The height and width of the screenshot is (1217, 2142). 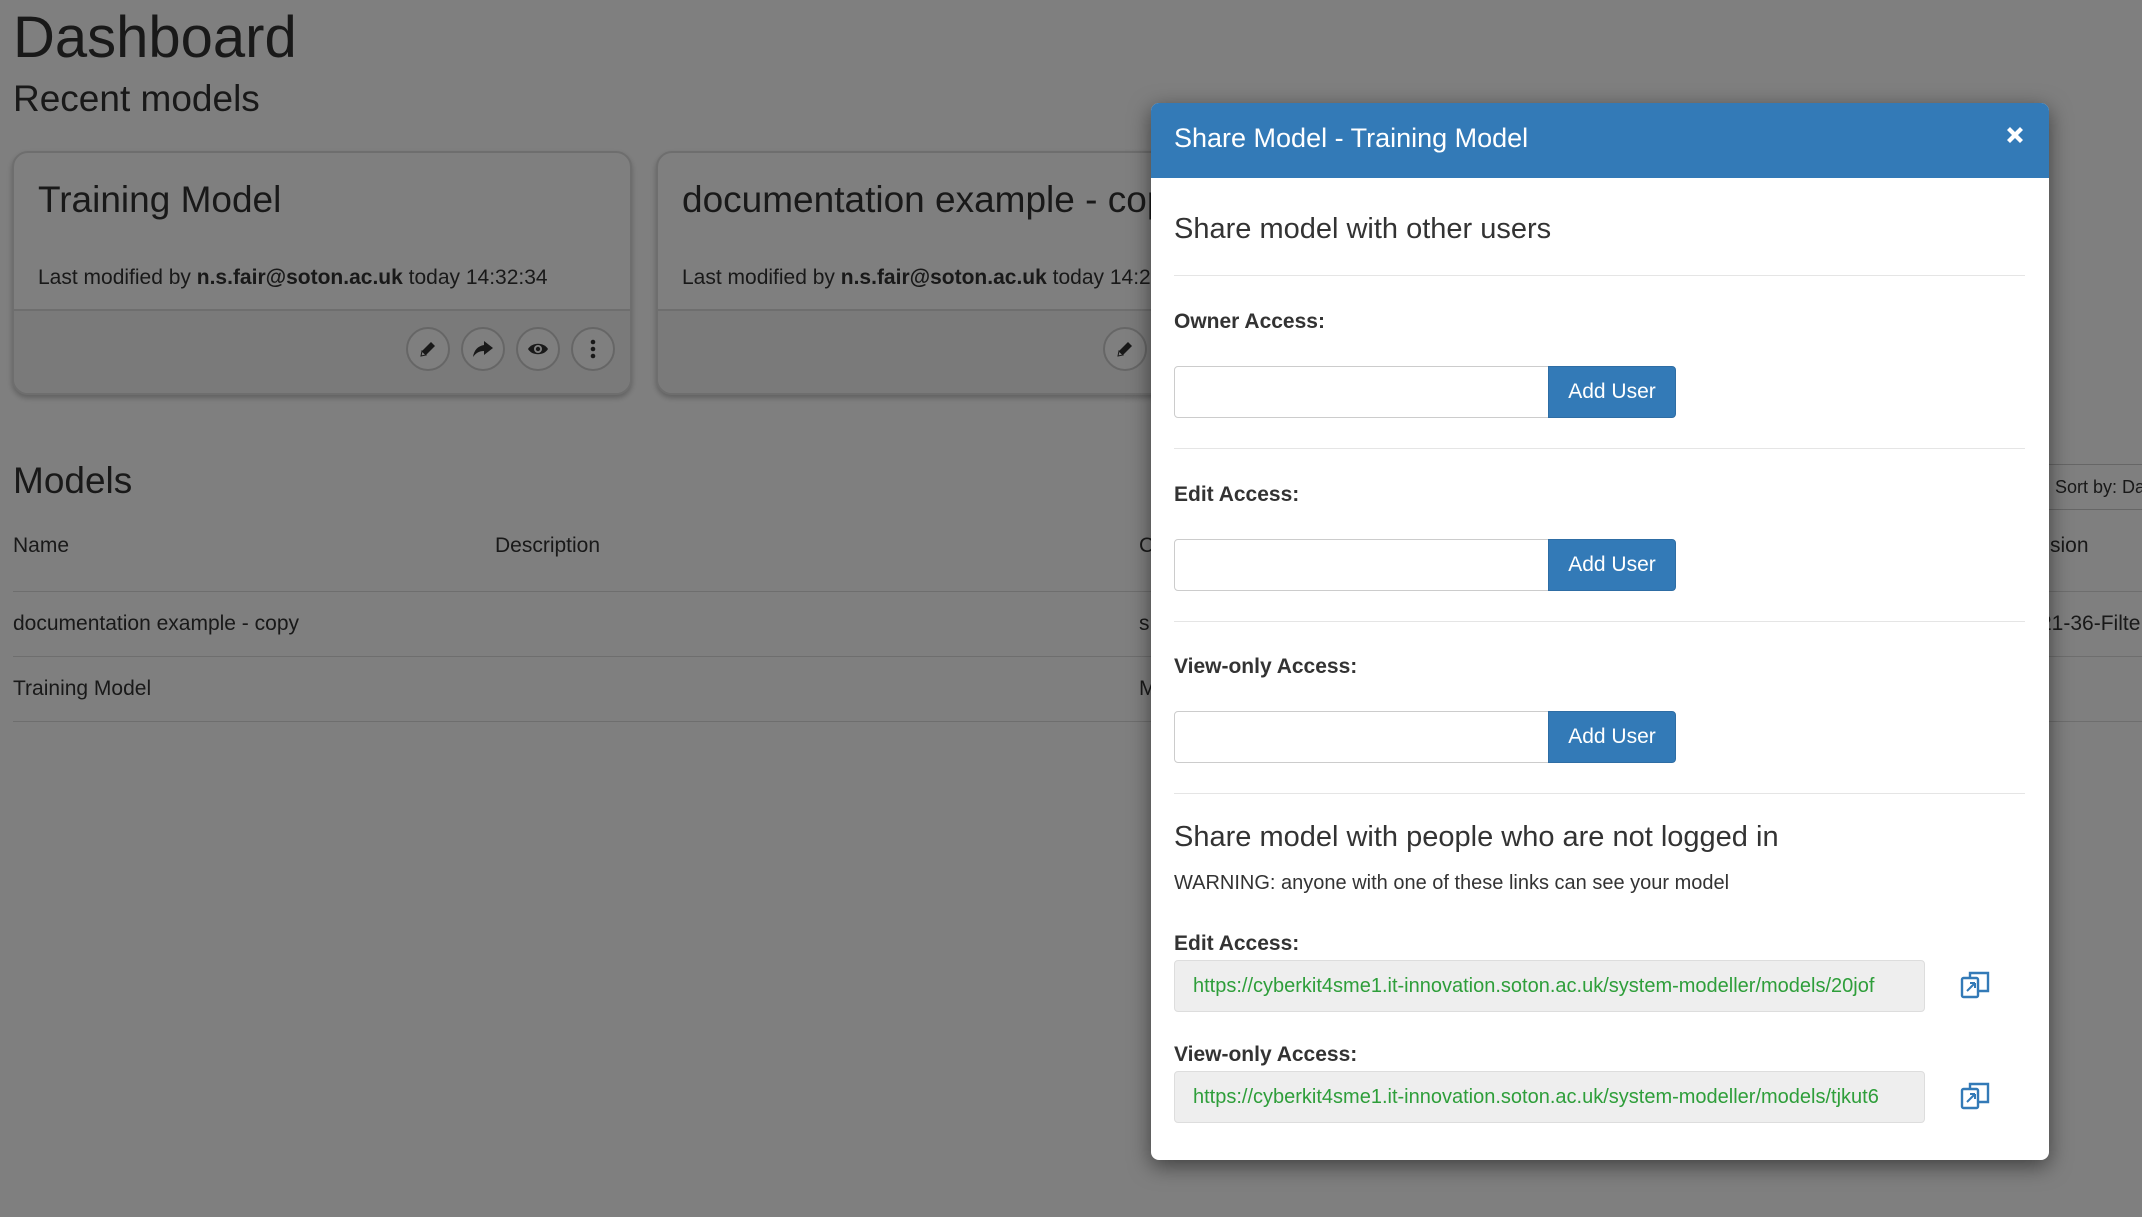 What do you see at coordinates (1612, 565) in the screenshot?
I see `add-edit-user-button: Add User` at bounding box center [1612, 565].